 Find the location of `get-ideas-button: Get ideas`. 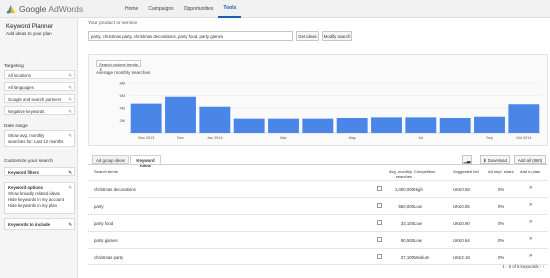

get-ideas-button: Get ideas is located at coordinates (307, 36).